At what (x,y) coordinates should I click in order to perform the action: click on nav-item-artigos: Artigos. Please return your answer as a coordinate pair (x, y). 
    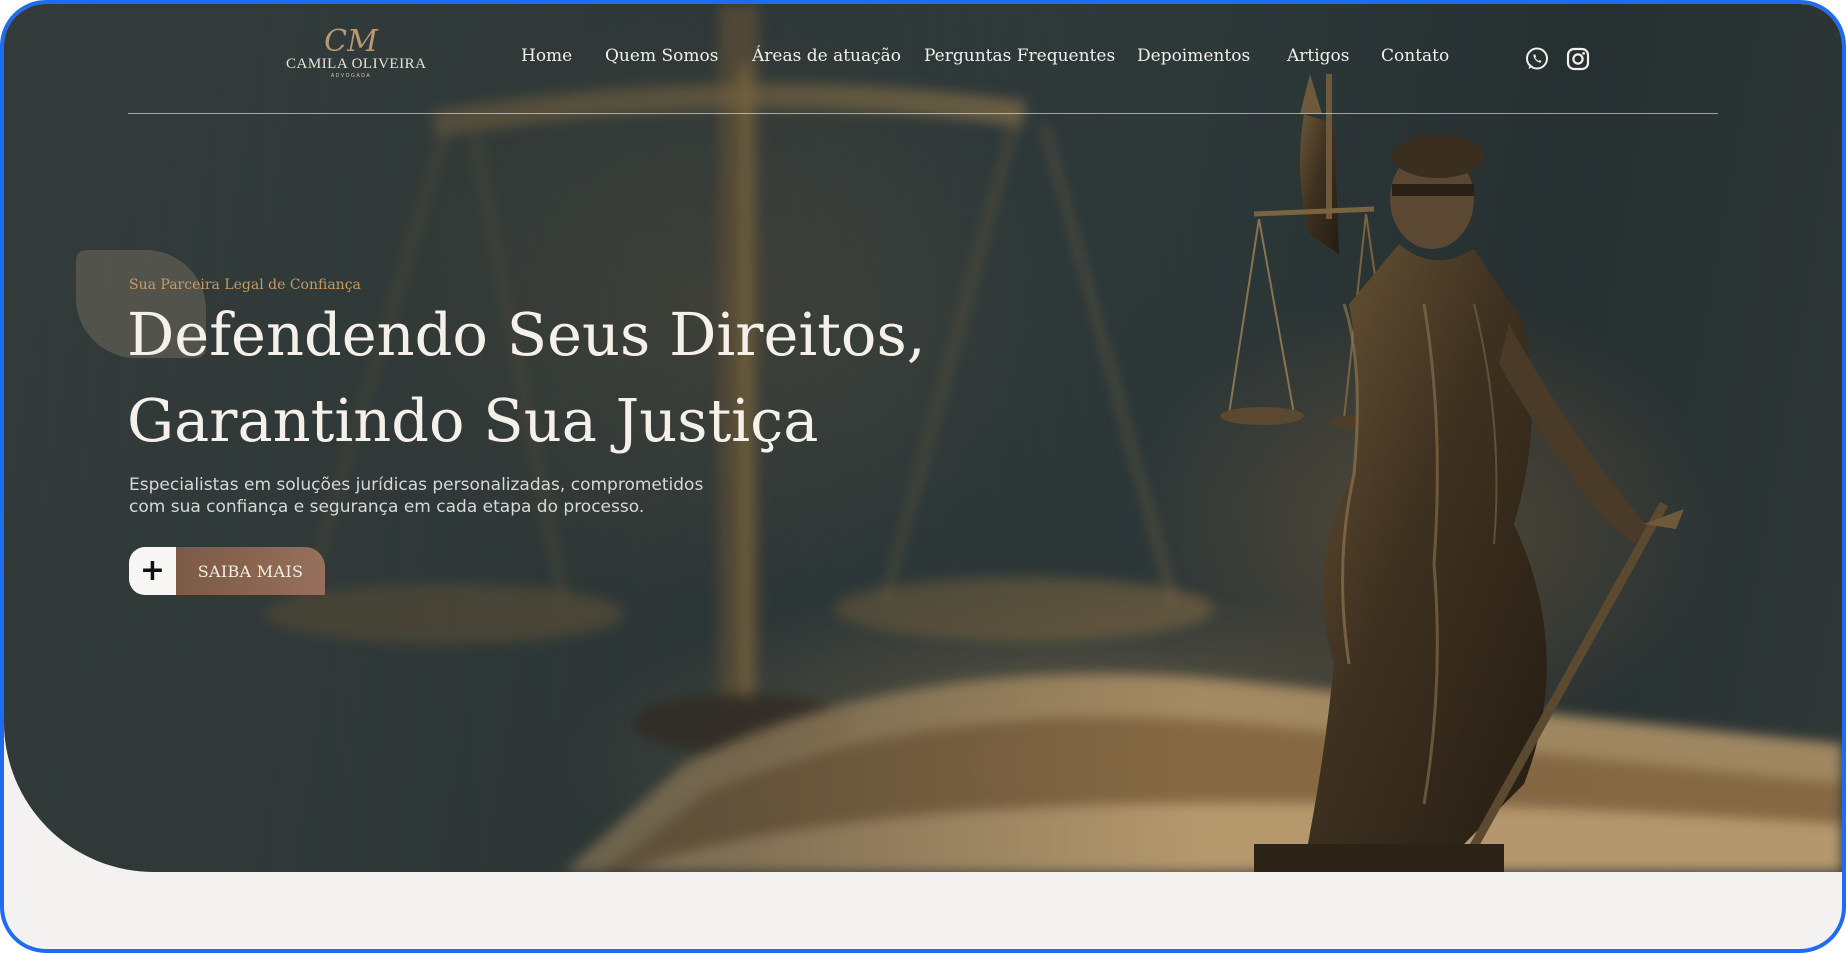
    Looking at the image, I should click on (1318, 56).